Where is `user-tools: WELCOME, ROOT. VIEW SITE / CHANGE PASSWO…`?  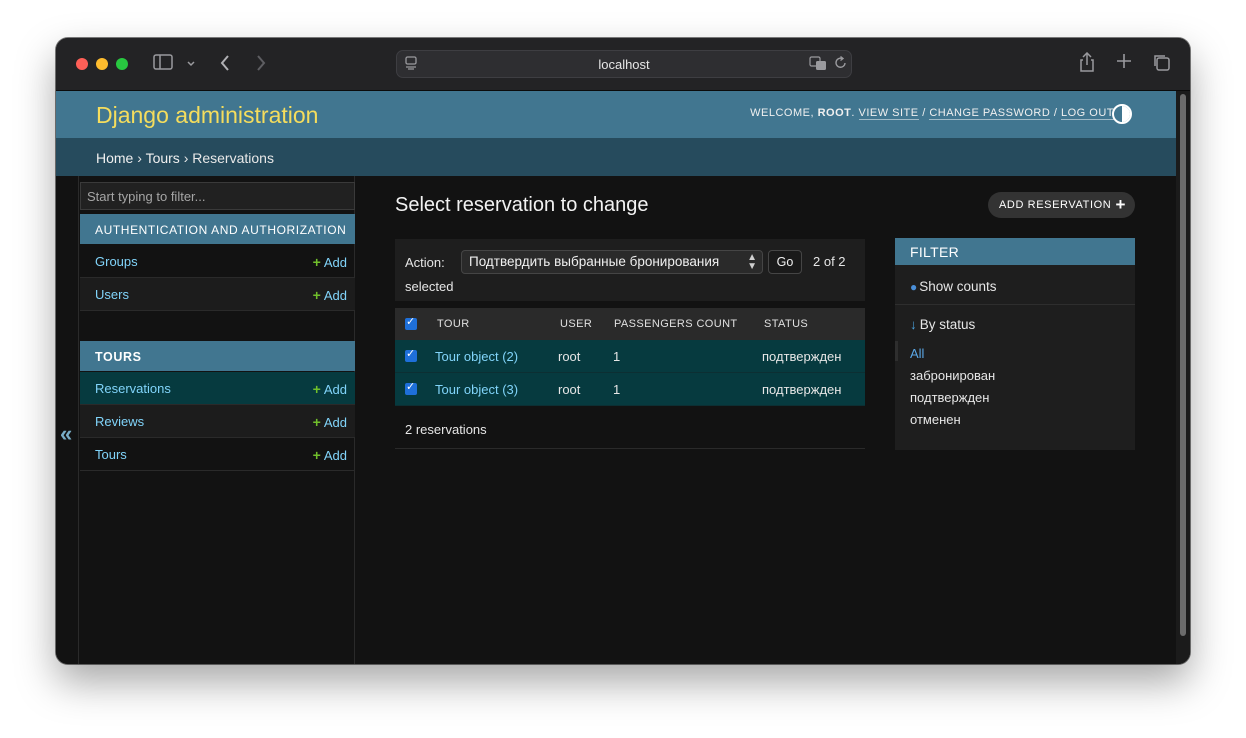
user-tools: WELCOME, ROOT. VIEW SITE / CHANGE PASSWO… is located at coordinates (932, 113).